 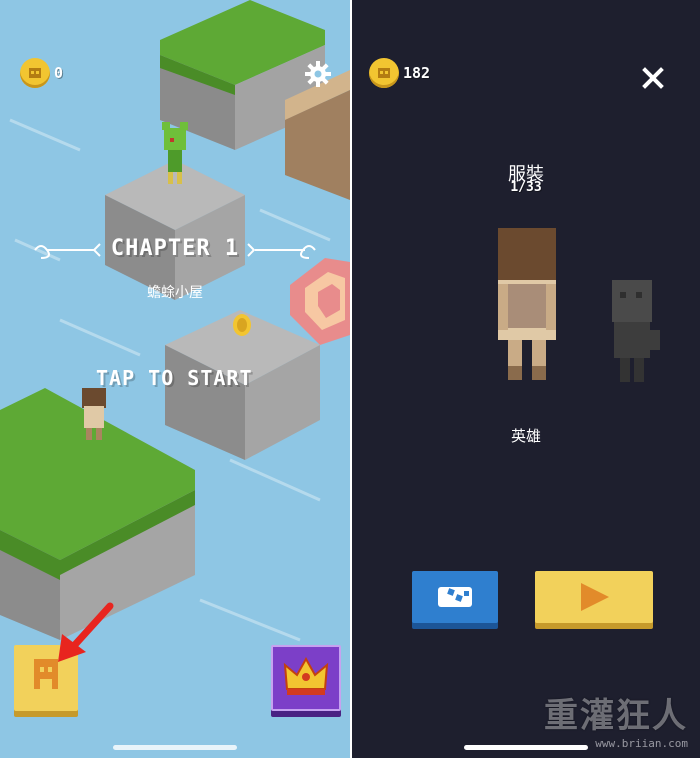 I want to click on level-name: 蟾蜍小屋, so click(x=175, y=293).